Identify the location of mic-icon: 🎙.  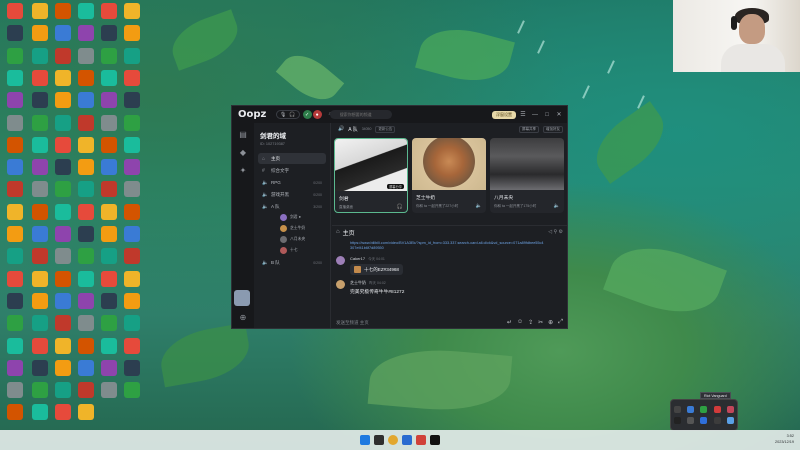
(283, 115).